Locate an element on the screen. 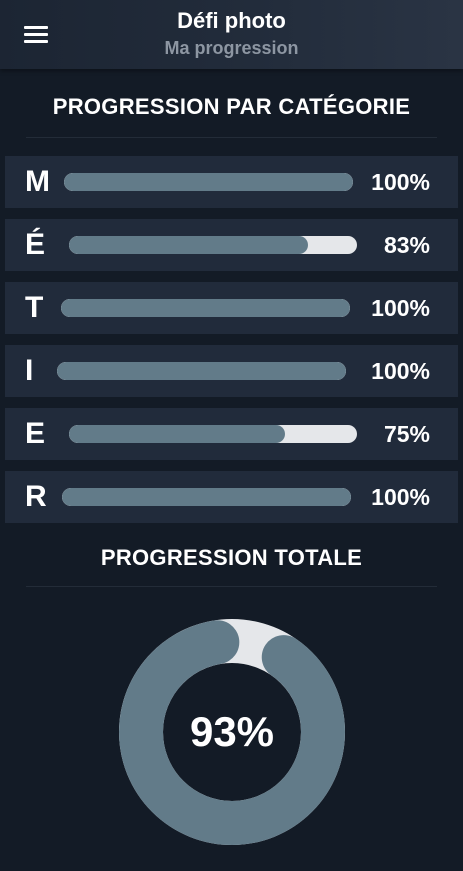 The height and width of the screenshot is (871, 463). category-percent: 75% is located at coordinates (406, 434).